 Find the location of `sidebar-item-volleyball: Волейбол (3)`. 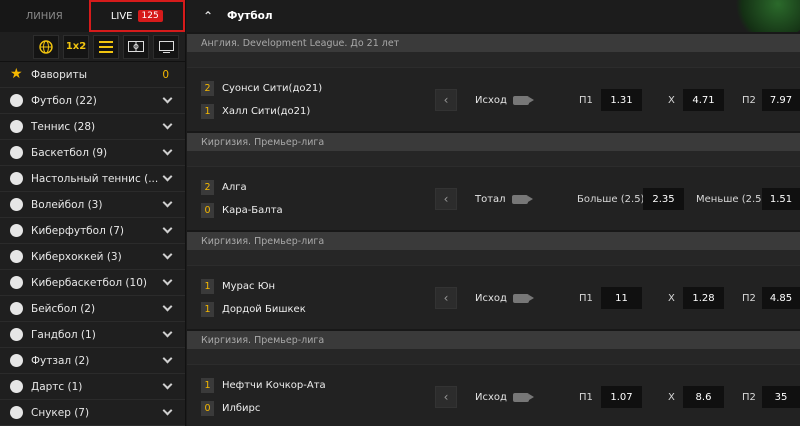

sidebar-item-volleyball: Волейбол (3) is located at coordinates (92, 205).